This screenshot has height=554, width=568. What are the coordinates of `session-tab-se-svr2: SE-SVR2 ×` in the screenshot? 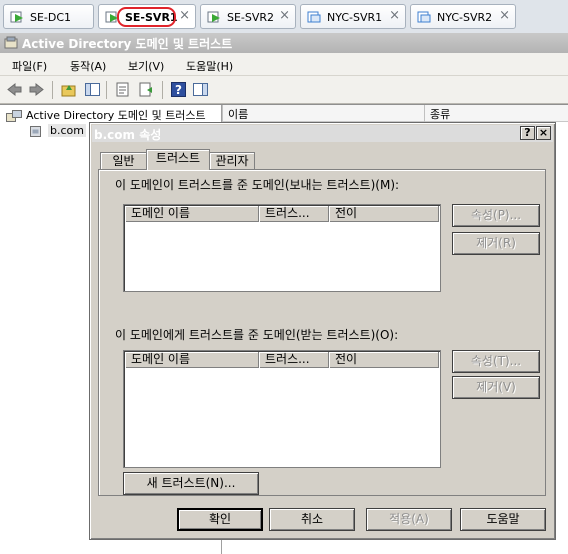 It's located at (248, 16).